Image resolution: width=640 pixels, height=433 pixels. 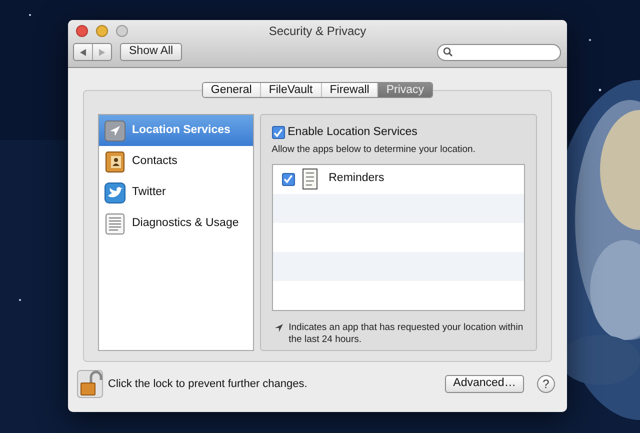 What do you see at coordinates (102, 52) in the screenshot?
I see `right-triangle-icon` at bounding box center [102, 52].